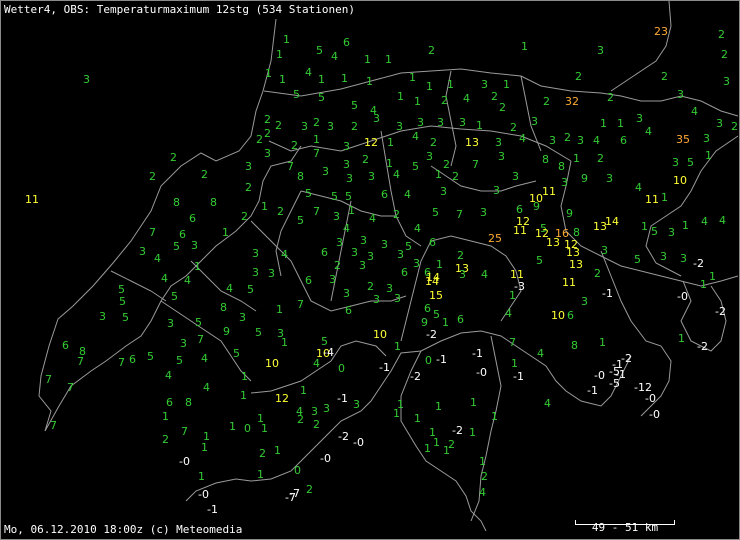 This screenshot has height=540, width=740. What do you see at coordinates (572, 101) in the screenshot?
I see `station-value: 32` at bounding box center [572, 101].